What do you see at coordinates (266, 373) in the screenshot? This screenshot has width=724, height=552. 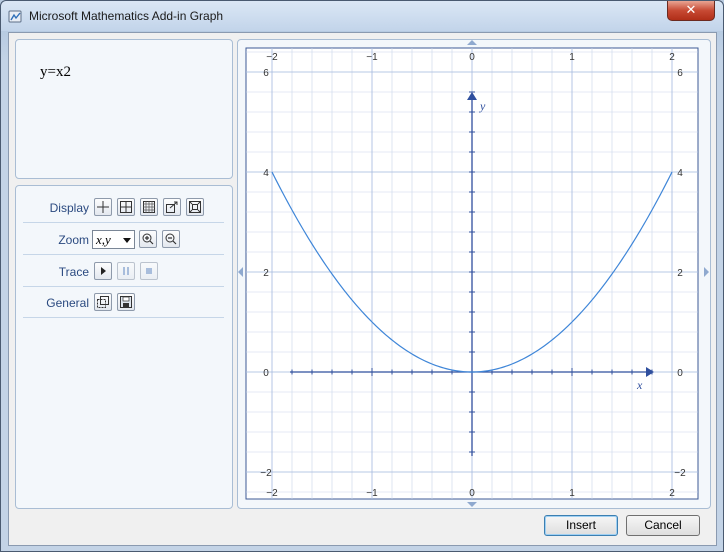 I see `y-tick-label-left: 0` at bounding box center [266, 373].